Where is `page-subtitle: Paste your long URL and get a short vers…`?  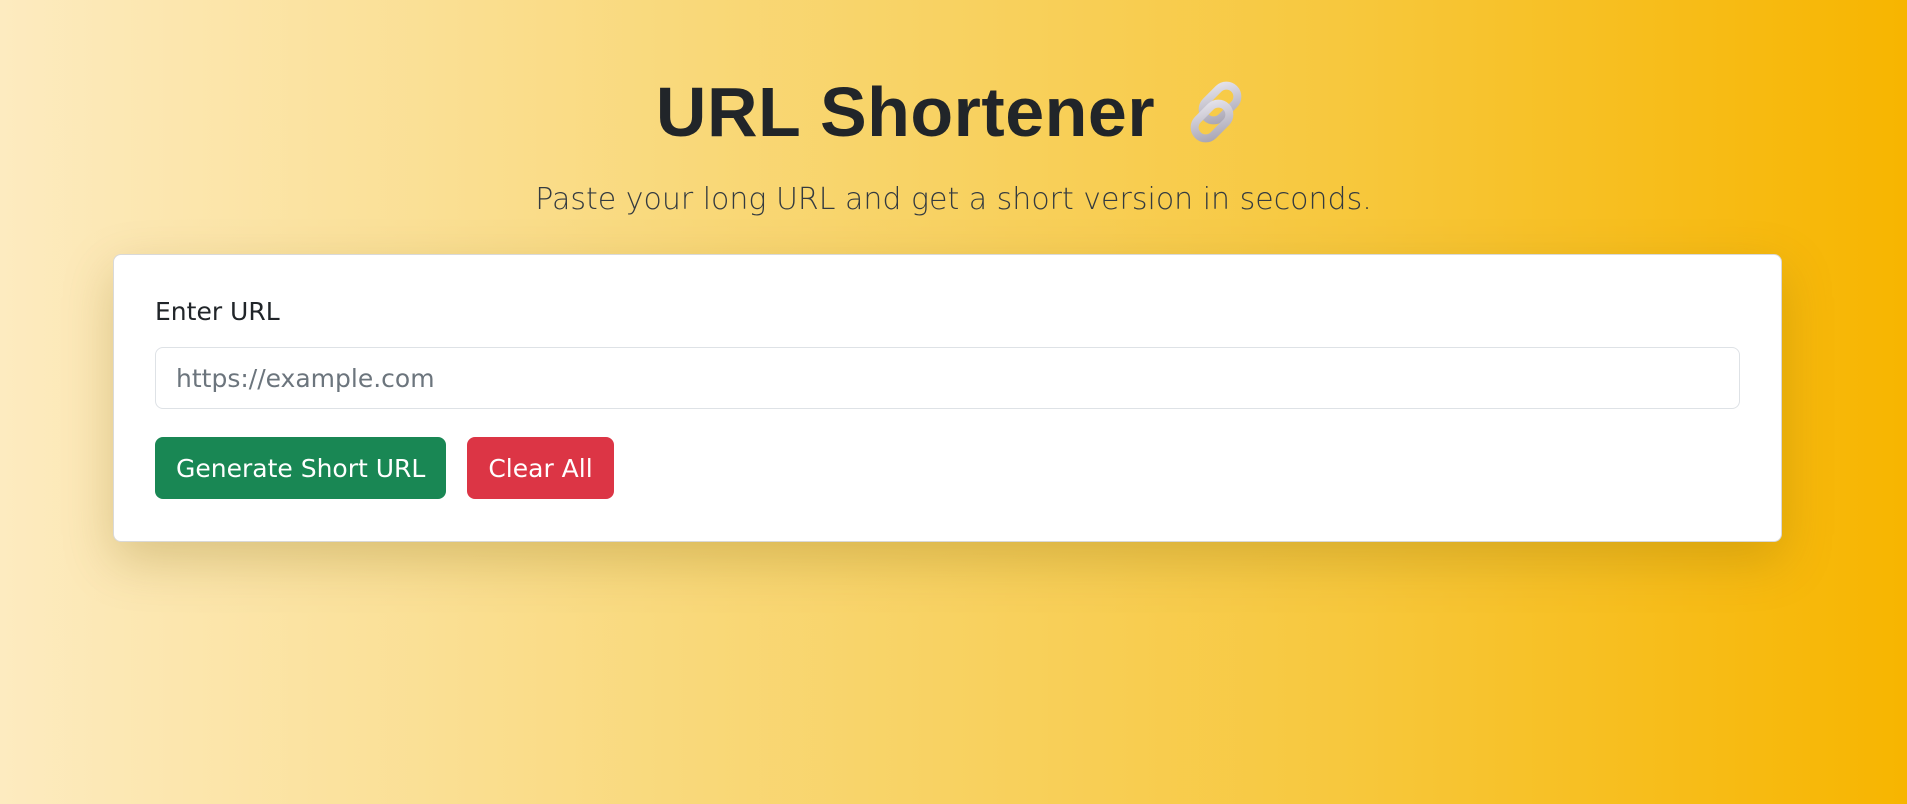
page-subtitle: Paste your long URL and get a short vers… is located at coordinates (953, 199).